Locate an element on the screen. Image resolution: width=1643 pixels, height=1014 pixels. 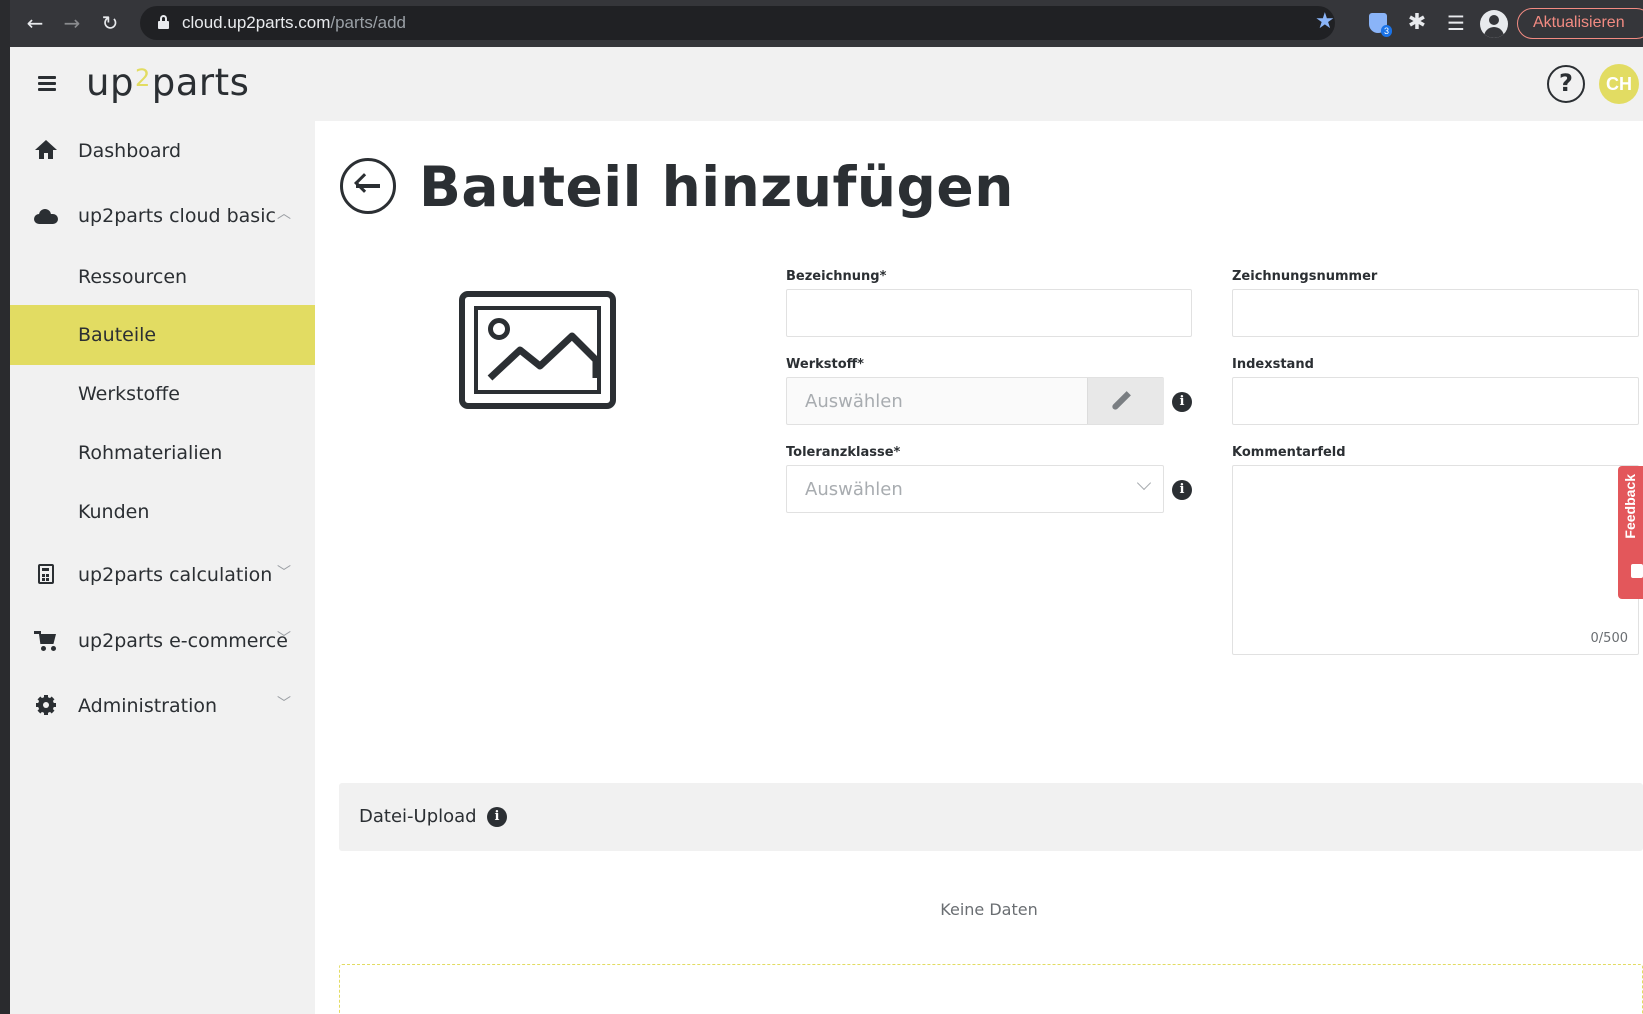
sidebar-item-dashboard: Dashboard is located at coordinates (162, 151).